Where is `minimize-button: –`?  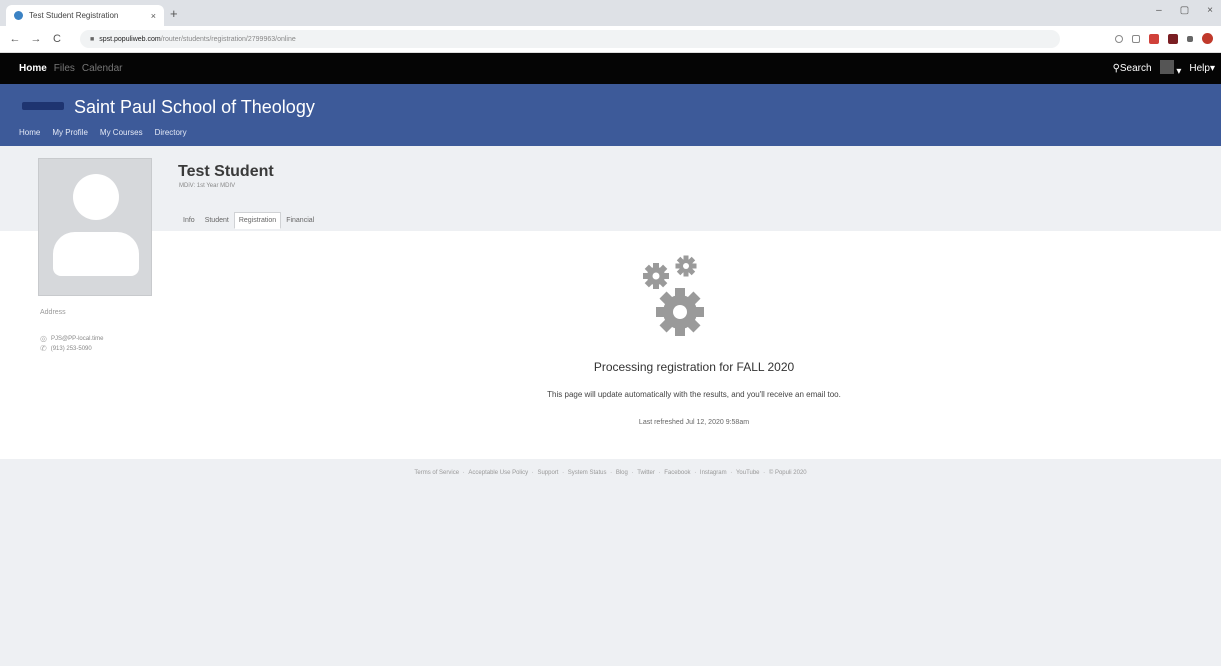 minimize-button: – is located at coordinates (1159, 10).